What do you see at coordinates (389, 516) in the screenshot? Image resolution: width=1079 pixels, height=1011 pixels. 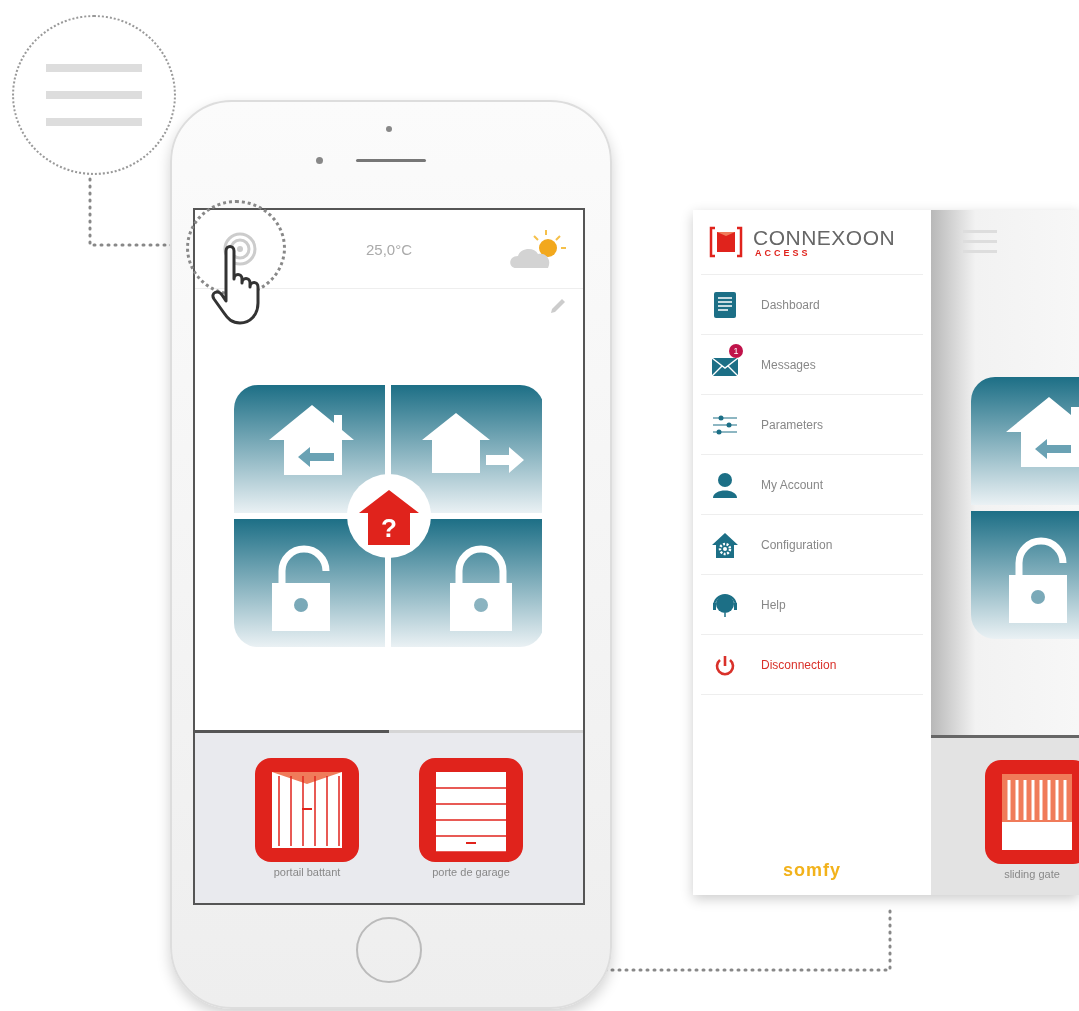 I see `home-status-icon: ?` at bounding box center [389, 516].